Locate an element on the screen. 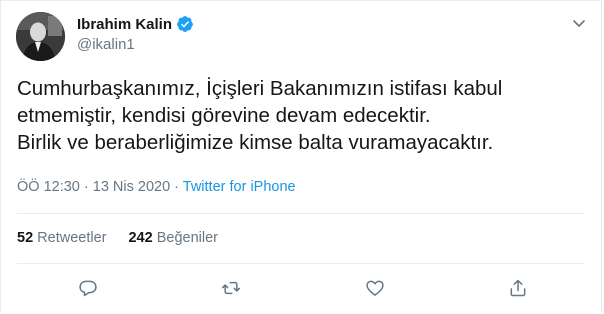 The image size is (604, 314). retweet-button is located at coordinates (231, 288).